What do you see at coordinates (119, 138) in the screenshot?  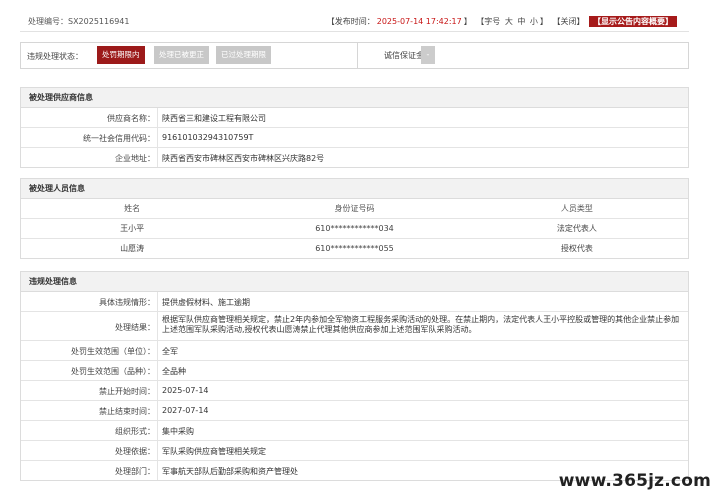 I see `credit-code-label: 统一社会信用代码：` at bounding box center [119, 138].